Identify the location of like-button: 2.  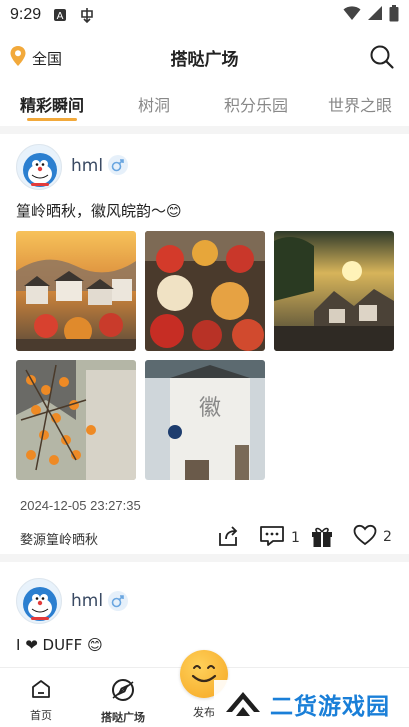
(372, 537).